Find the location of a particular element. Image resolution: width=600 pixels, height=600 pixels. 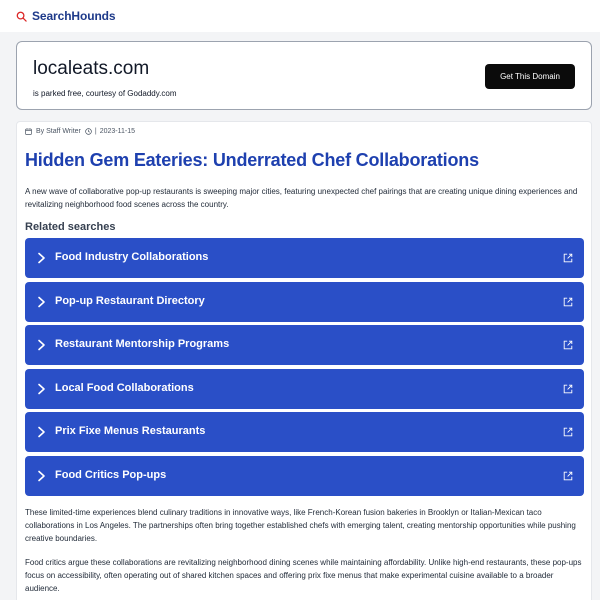

related-search-item: Food Critics Pop-ups is located at coordinates (304, 475).